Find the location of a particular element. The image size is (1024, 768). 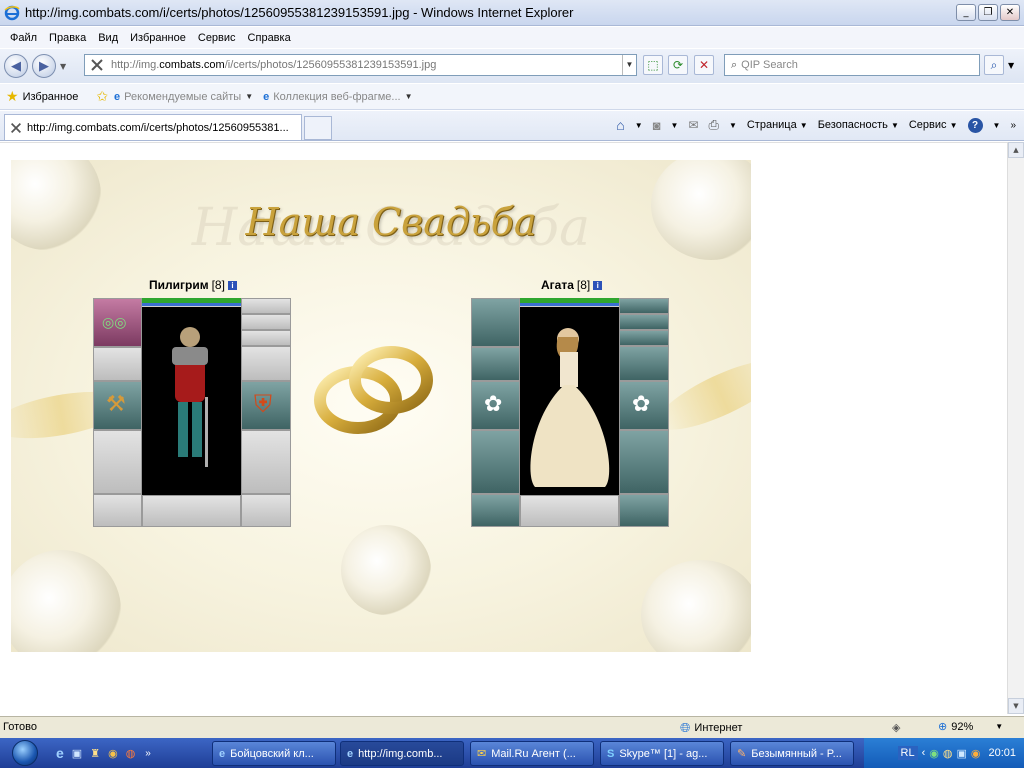

mail-icon: ✉ is located at coordinates (693, 125).